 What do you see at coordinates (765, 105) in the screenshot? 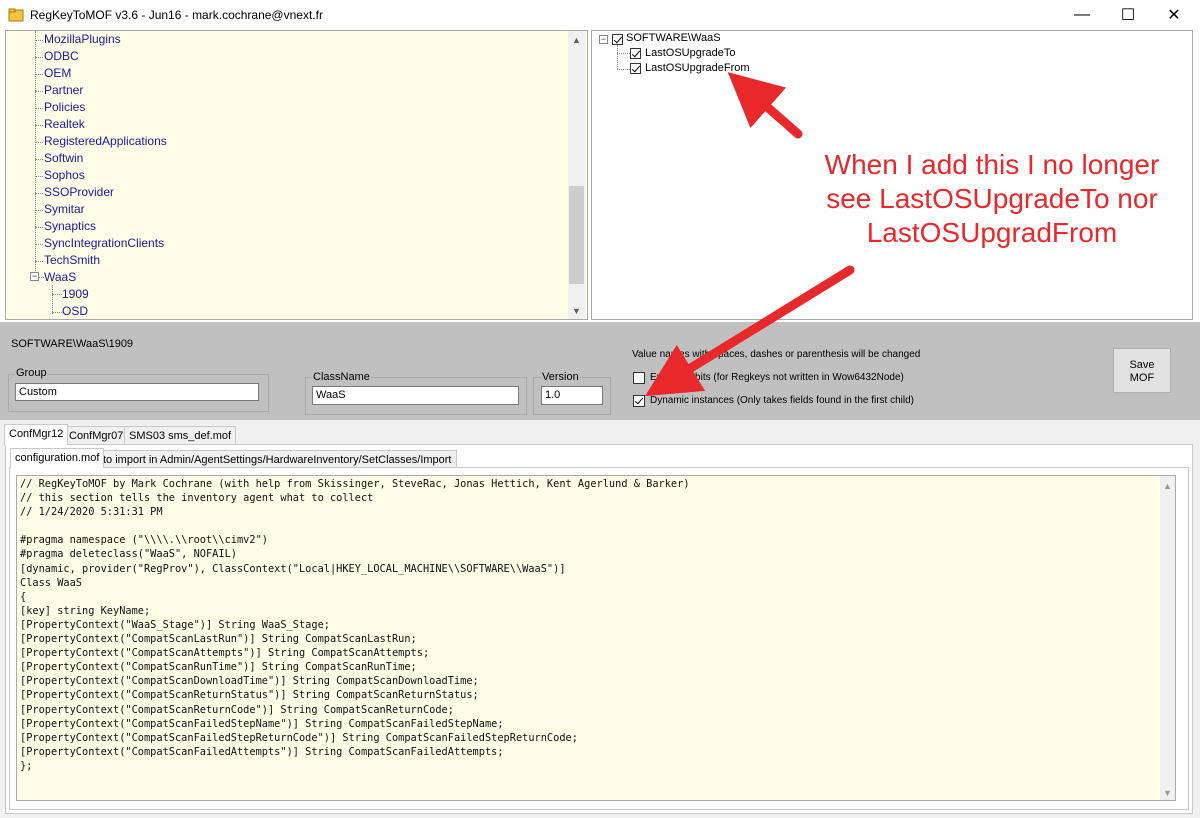
I see `arrow-to-values` at bounding box center [765, 105].